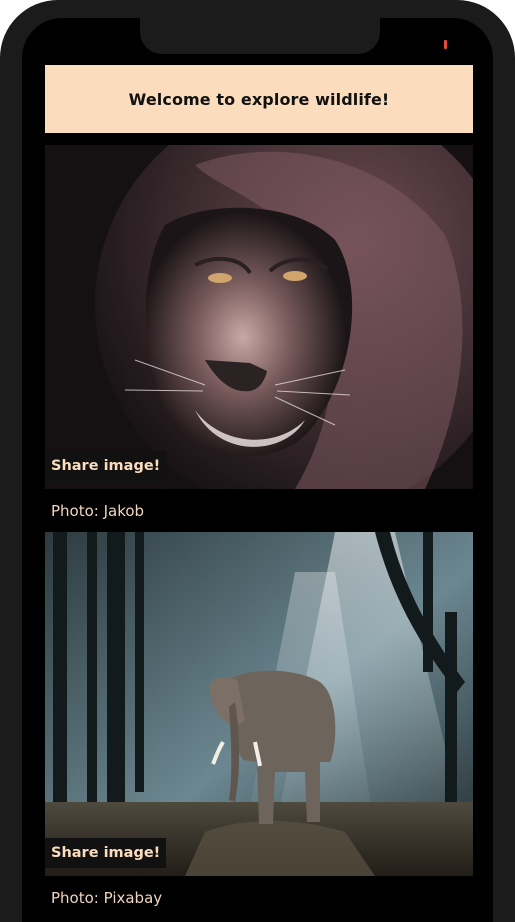  Describe the element at coordinates (107, 898) in the screenshot. I see `photo-credit: Photo: Pixabay` at that location.